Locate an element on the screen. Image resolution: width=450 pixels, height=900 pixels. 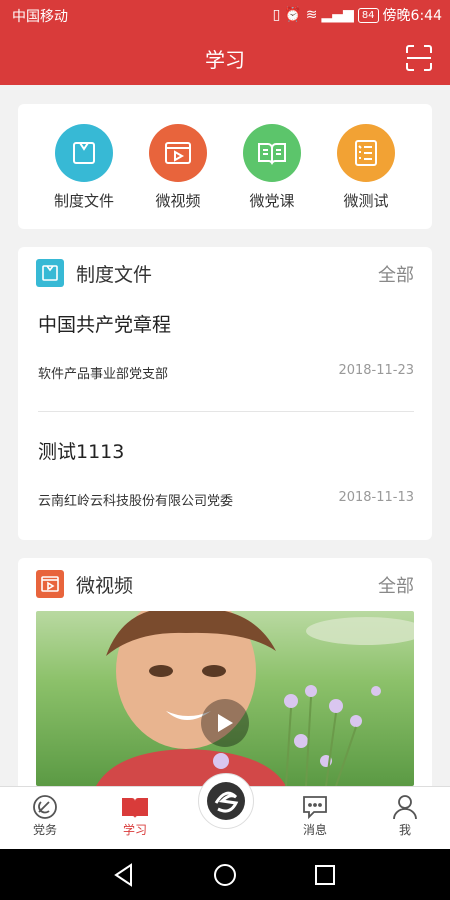
documents-all-link: 全部 is located at coordinates (396, 274).